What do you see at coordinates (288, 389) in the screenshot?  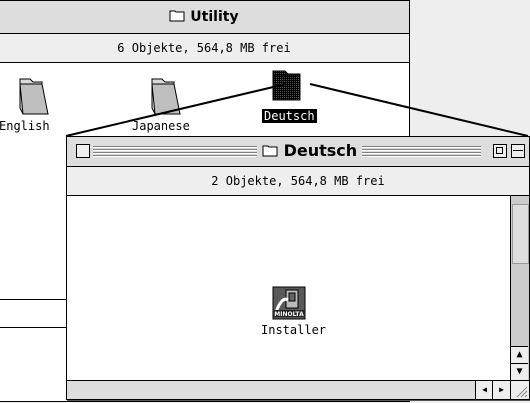 I see `horizontal-scrollbar: ◀ ▶` at bounding box center [288, 389].